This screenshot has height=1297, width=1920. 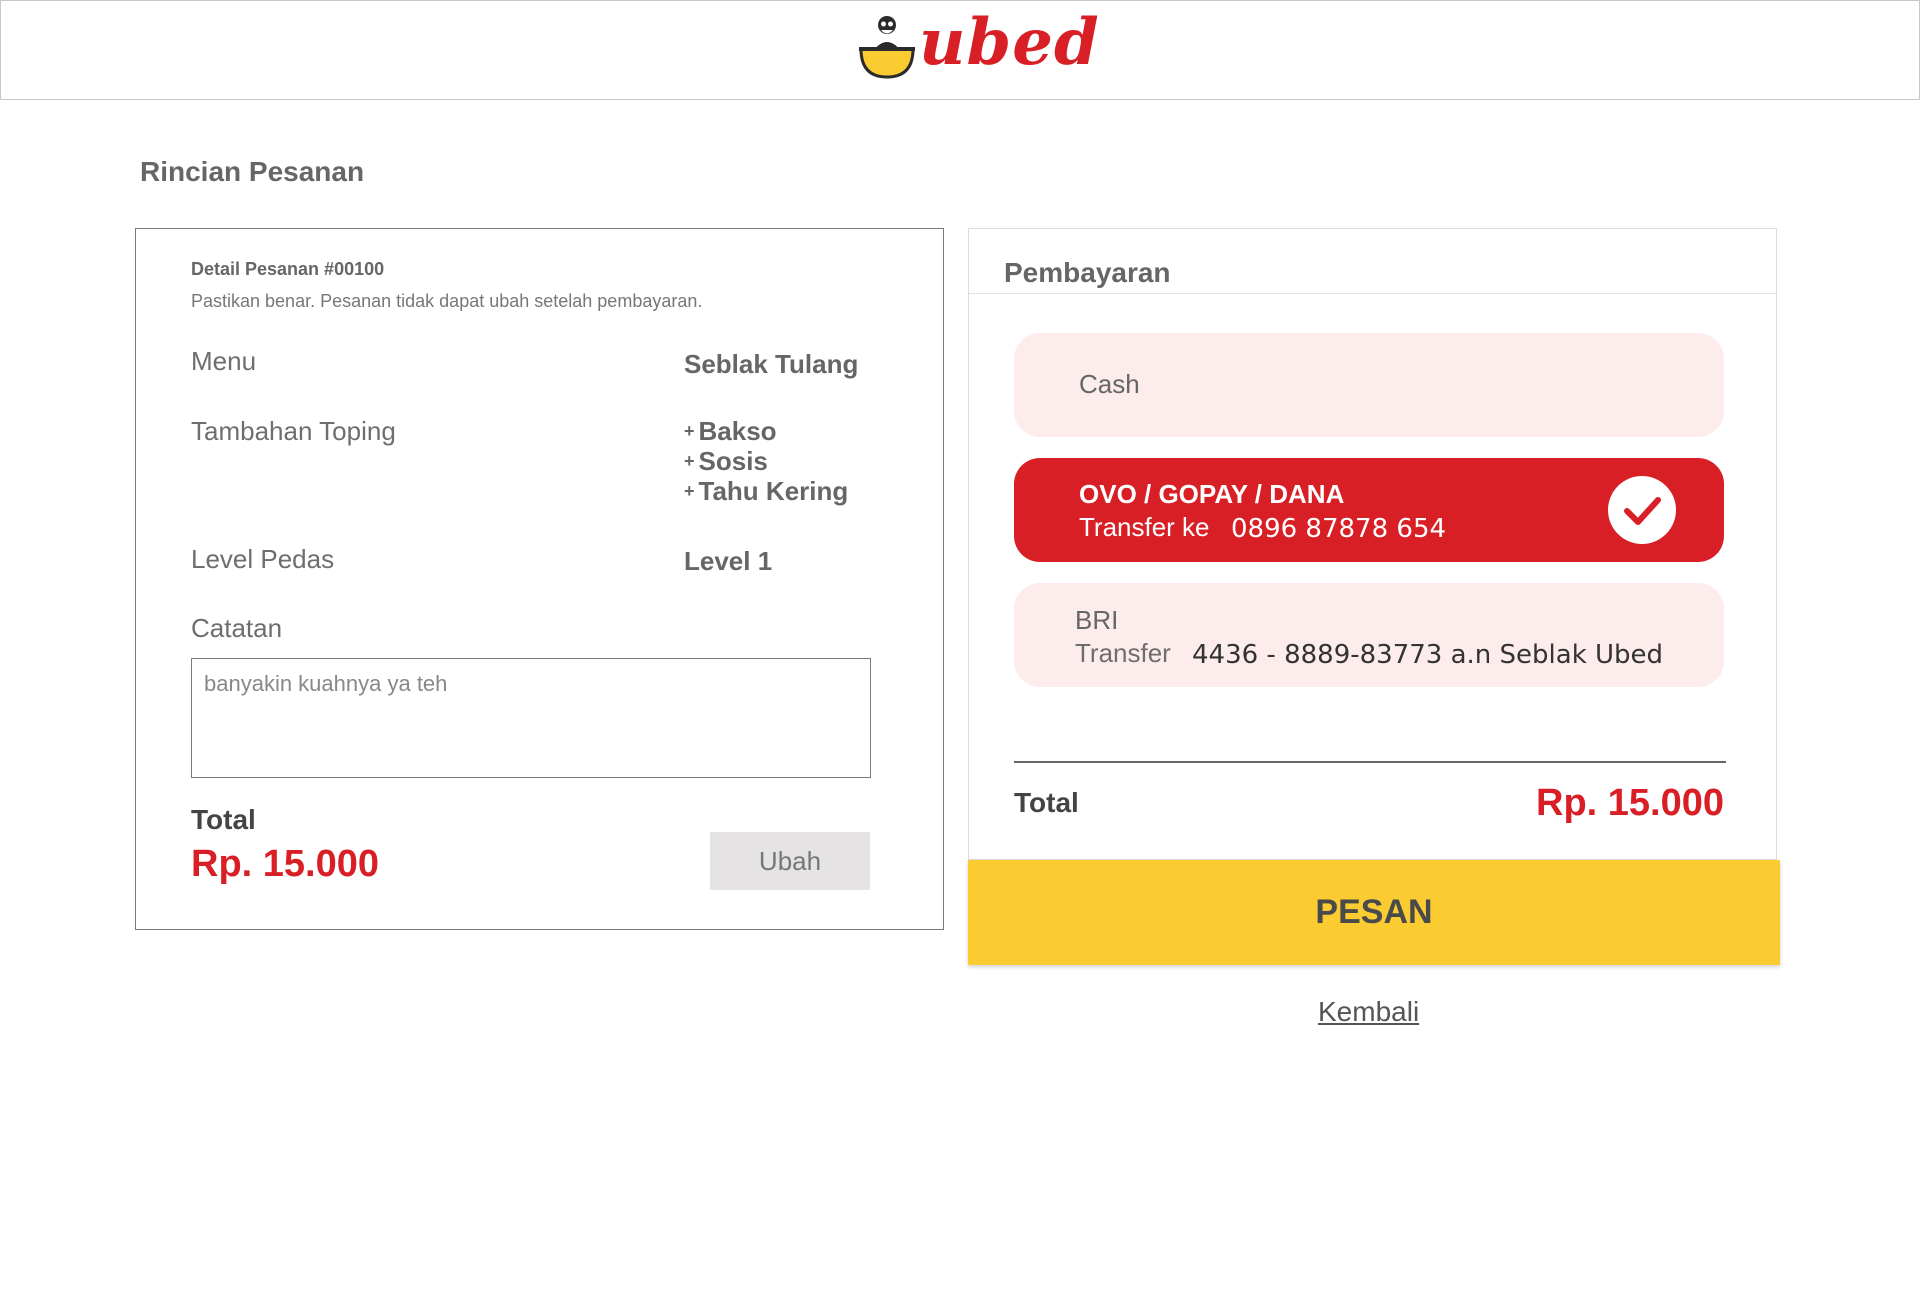 I want to click on topping-item: + Tahu Kering, so click(x=766, y=491).